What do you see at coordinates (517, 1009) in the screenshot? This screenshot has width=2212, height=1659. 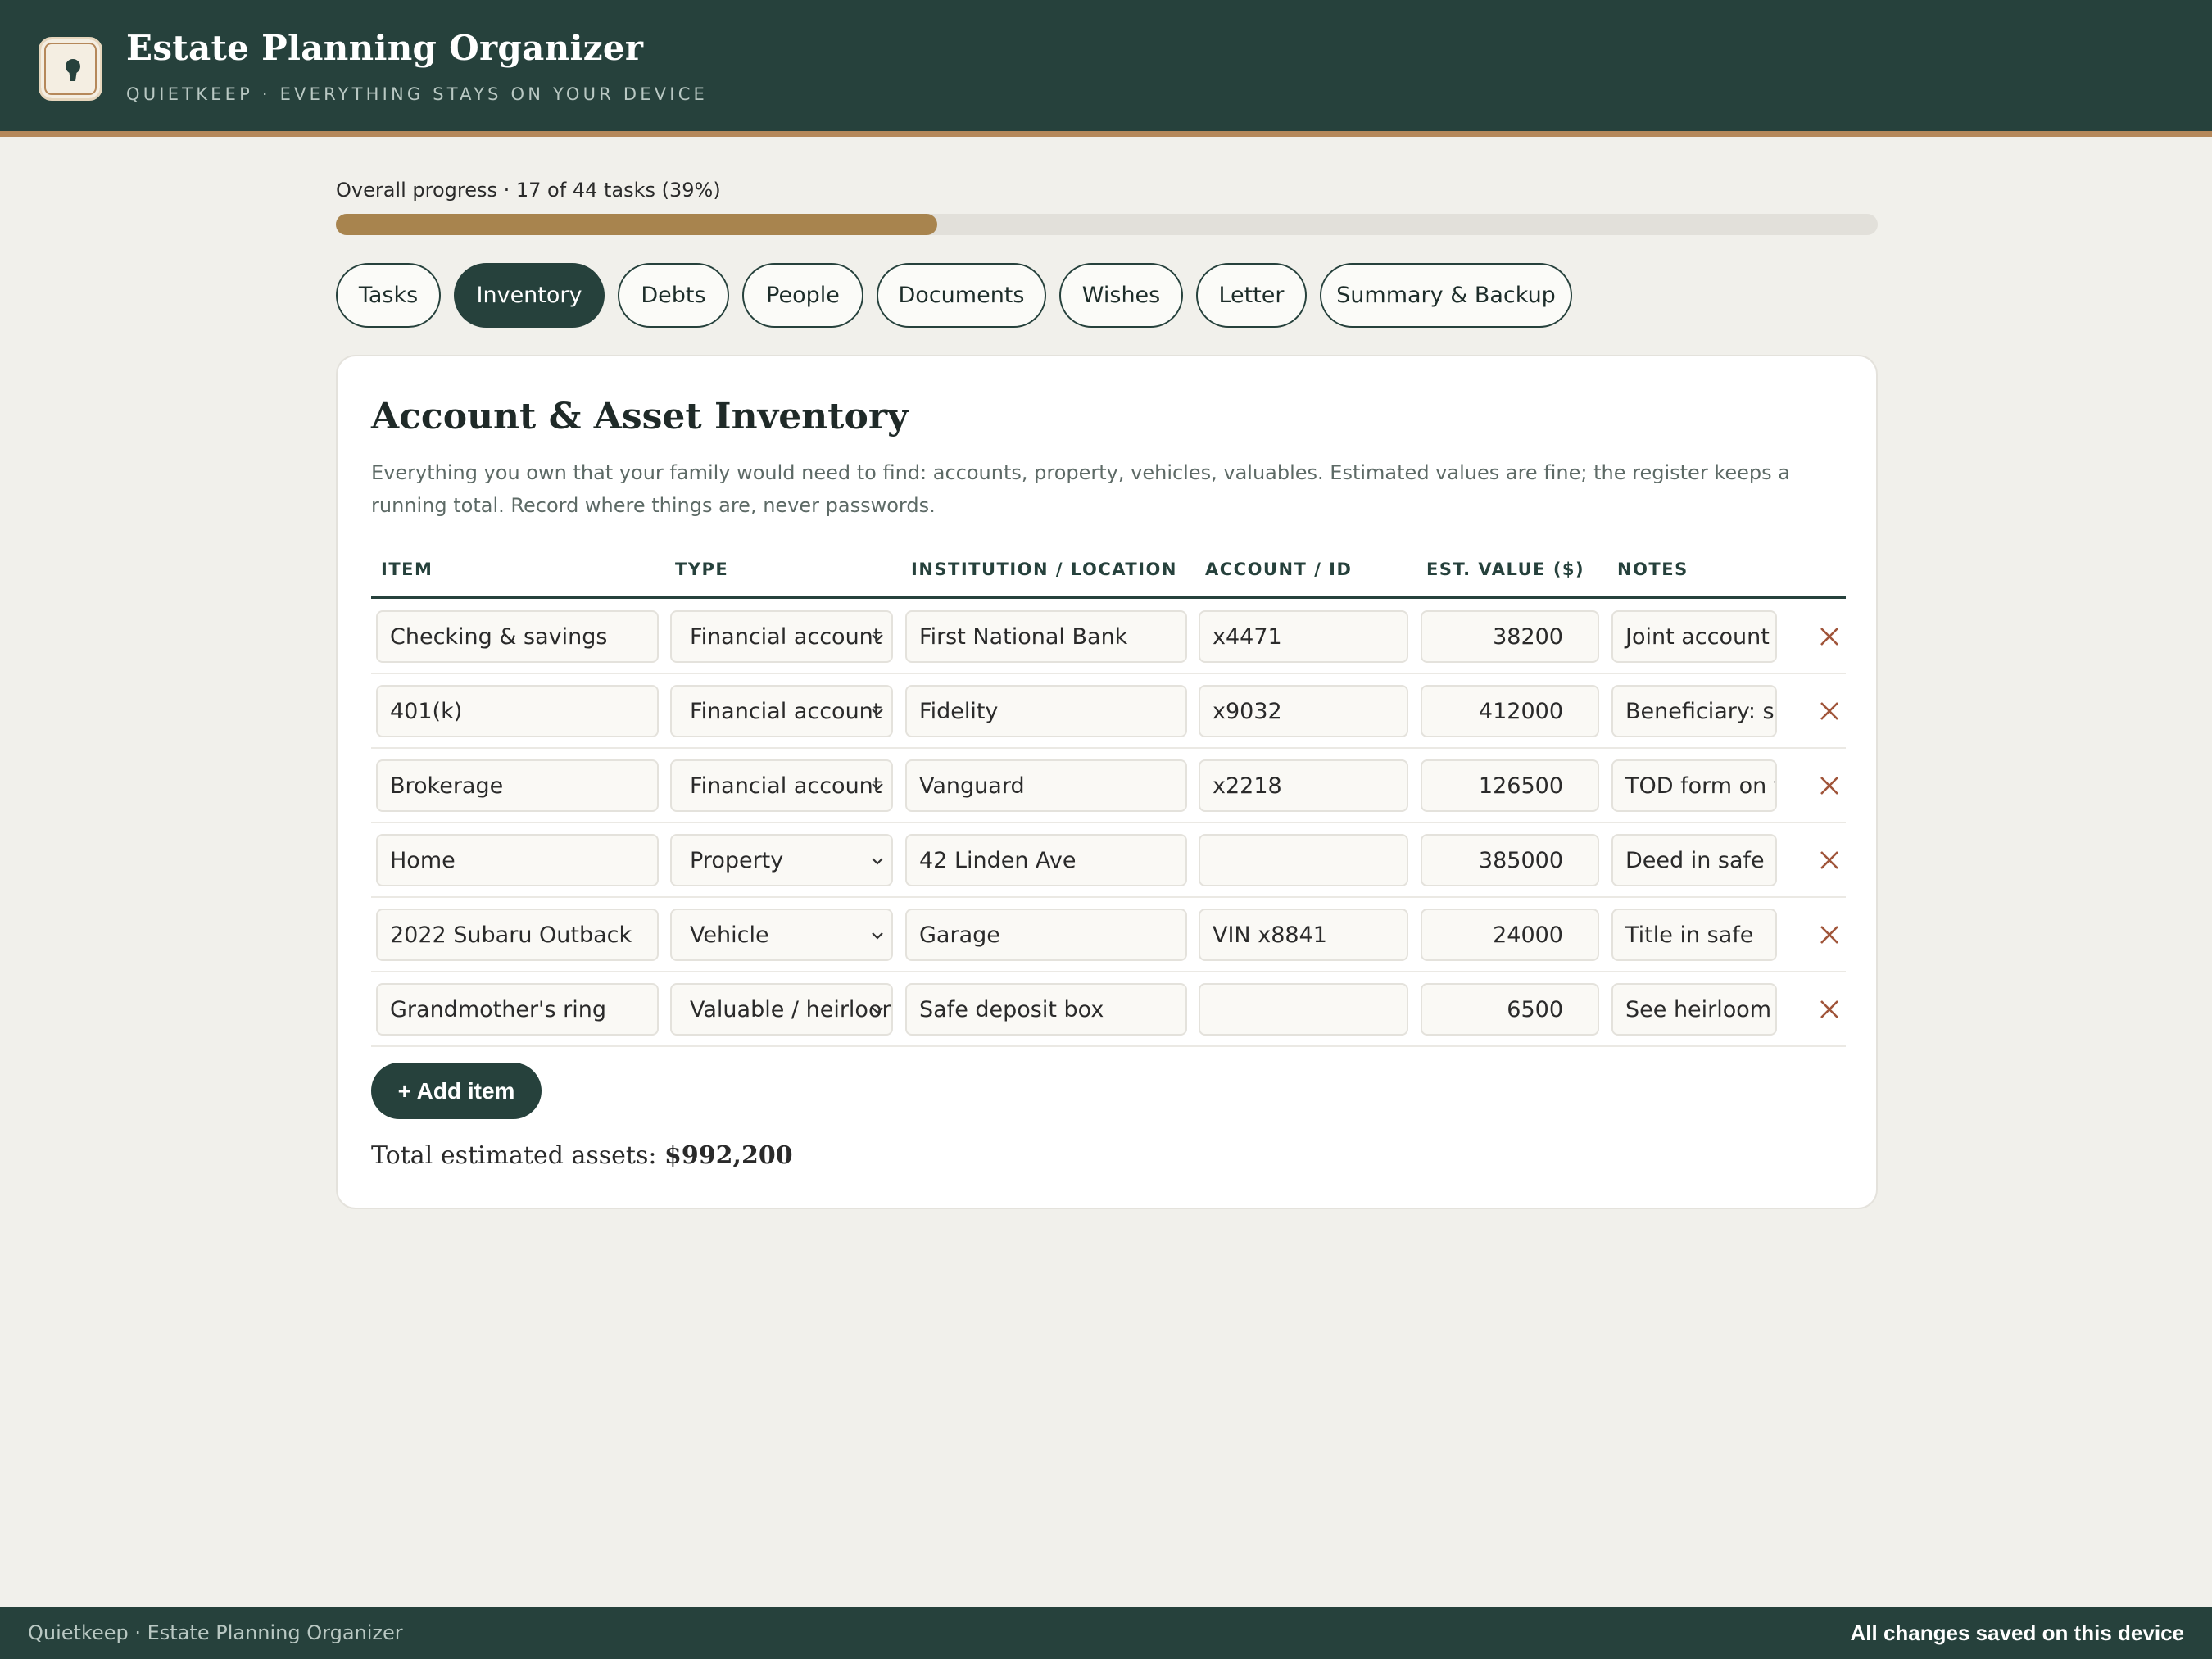 I see `item-name-input: Grandmother's ring` at bounding box center [517, 1009].